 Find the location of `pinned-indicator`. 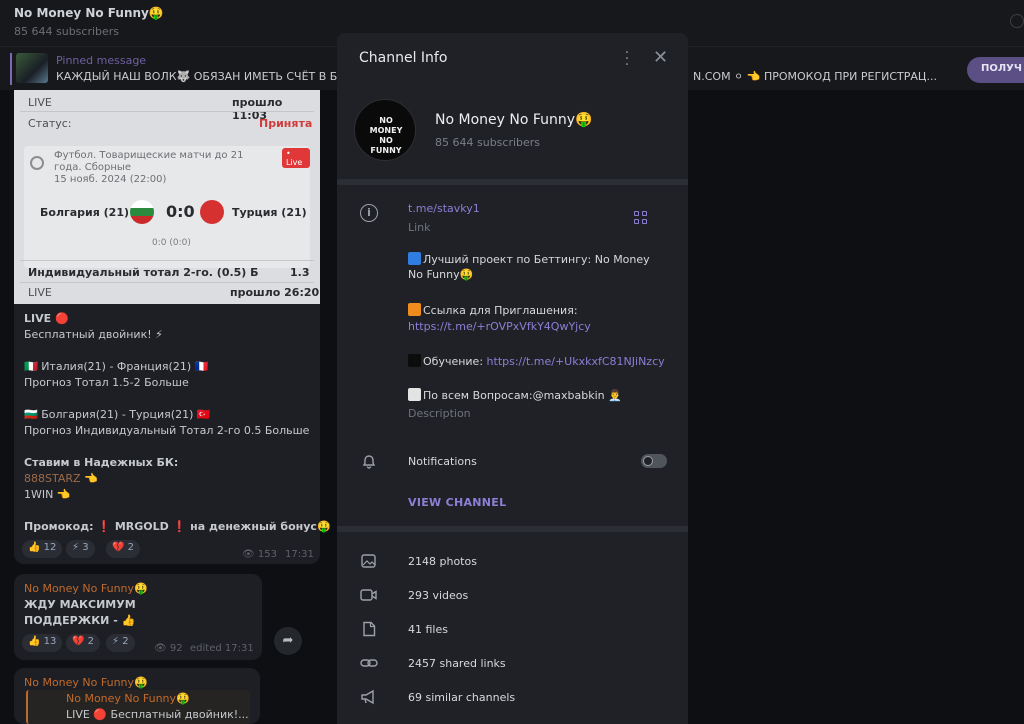

pinned-indicator is located at coordinates (11, 69).